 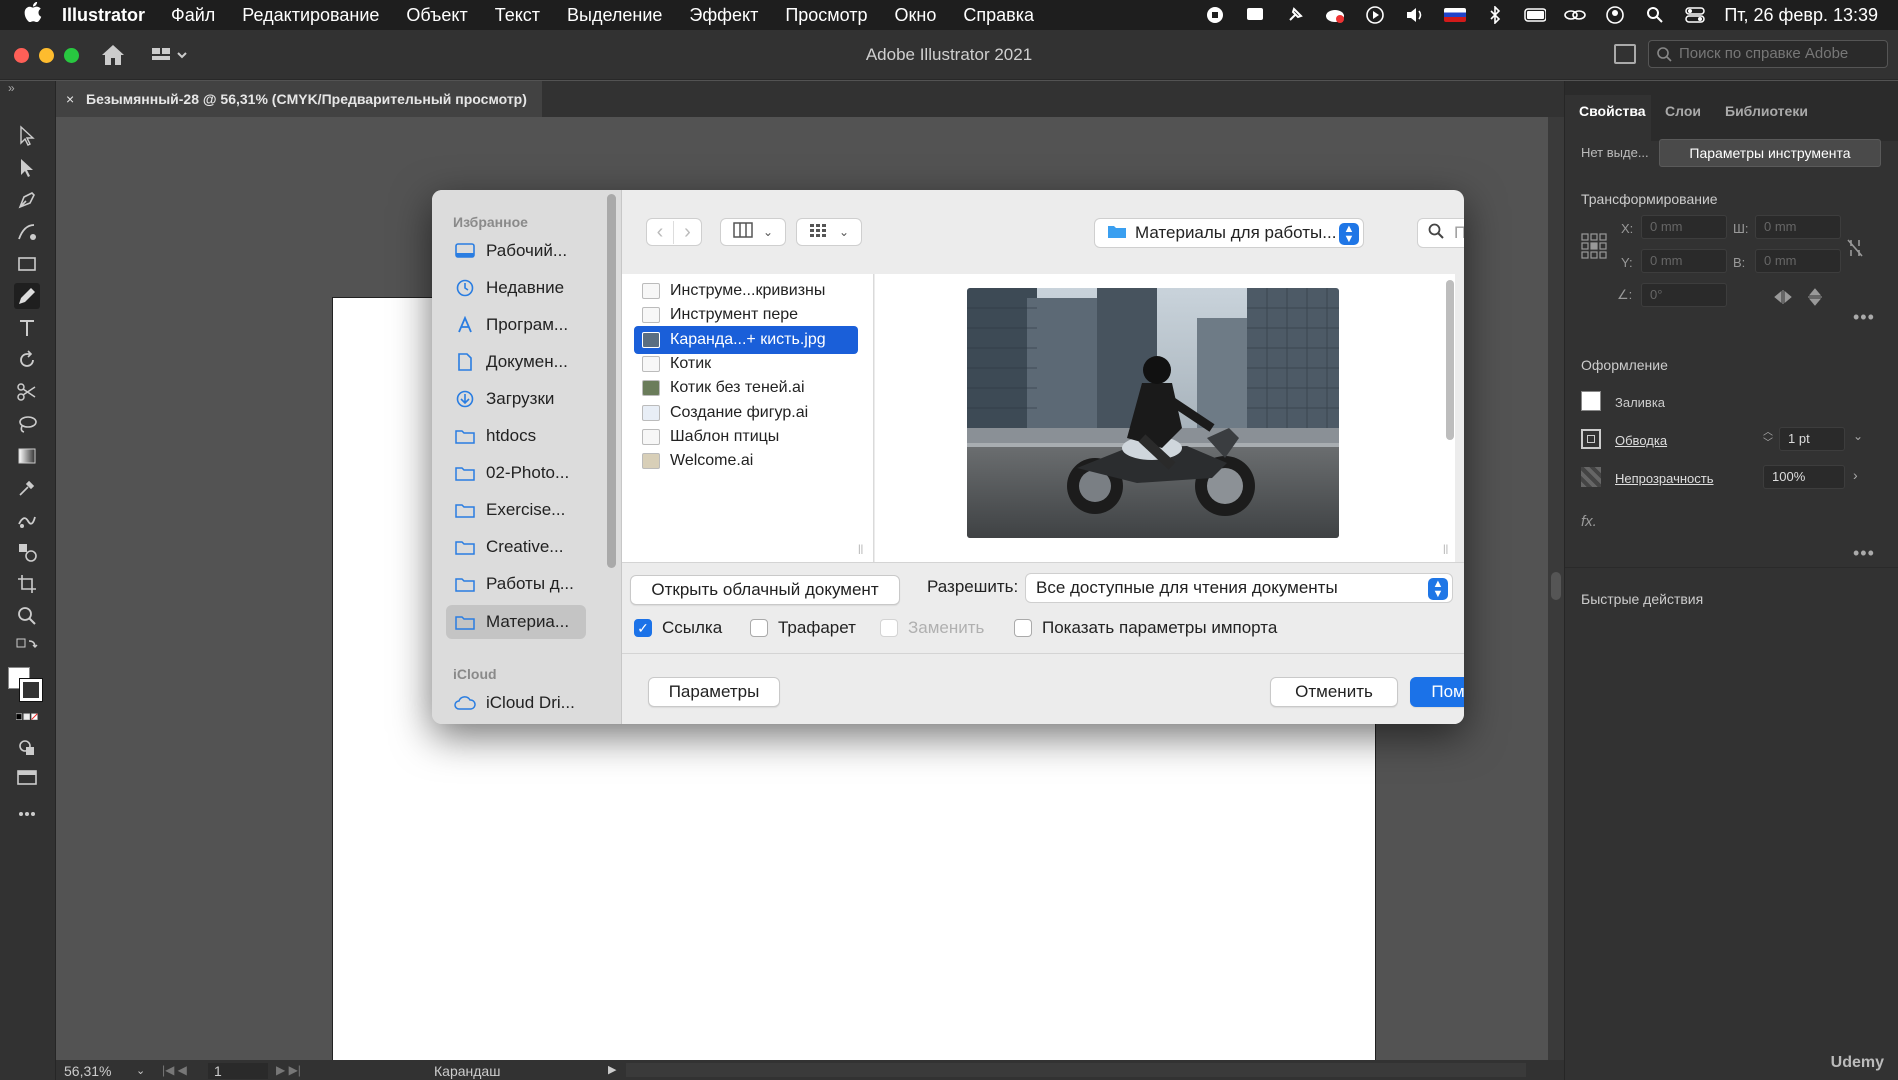 I want to click on app-menu: Illustrator, so click(x=103, y=15).